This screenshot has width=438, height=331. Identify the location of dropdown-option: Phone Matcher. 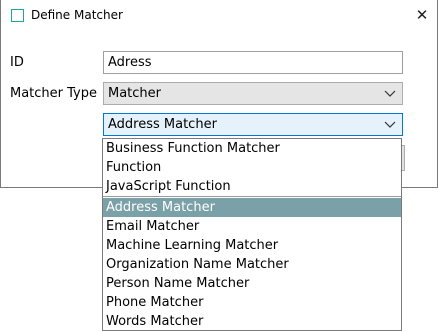
(252, 302).